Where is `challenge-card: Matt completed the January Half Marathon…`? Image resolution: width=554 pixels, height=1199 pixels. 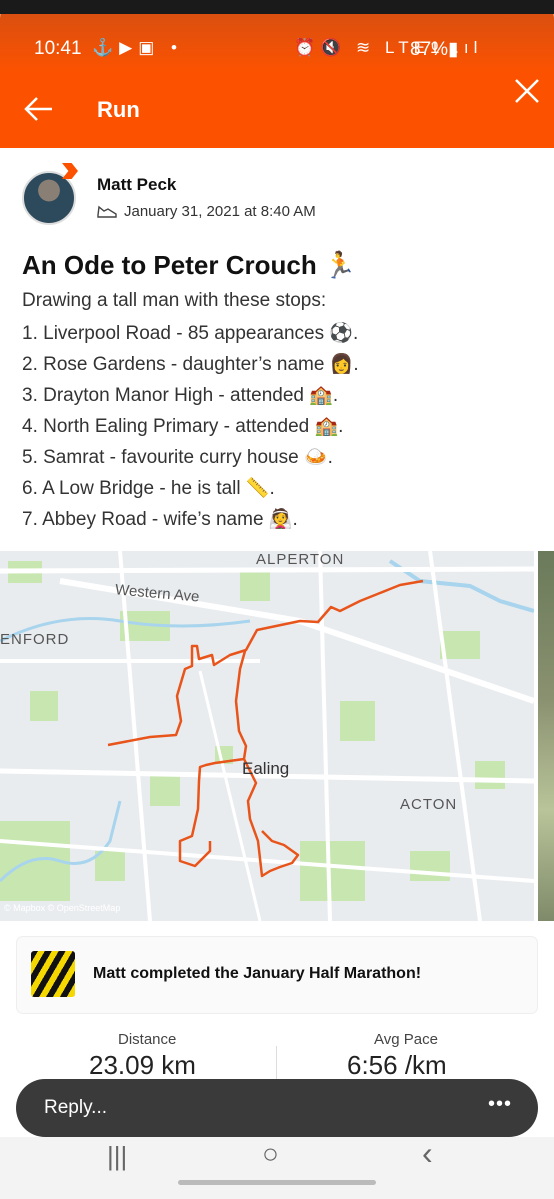 challenge-card: Matt completed the January Half Marathon… is located at coordinates (277, 975).